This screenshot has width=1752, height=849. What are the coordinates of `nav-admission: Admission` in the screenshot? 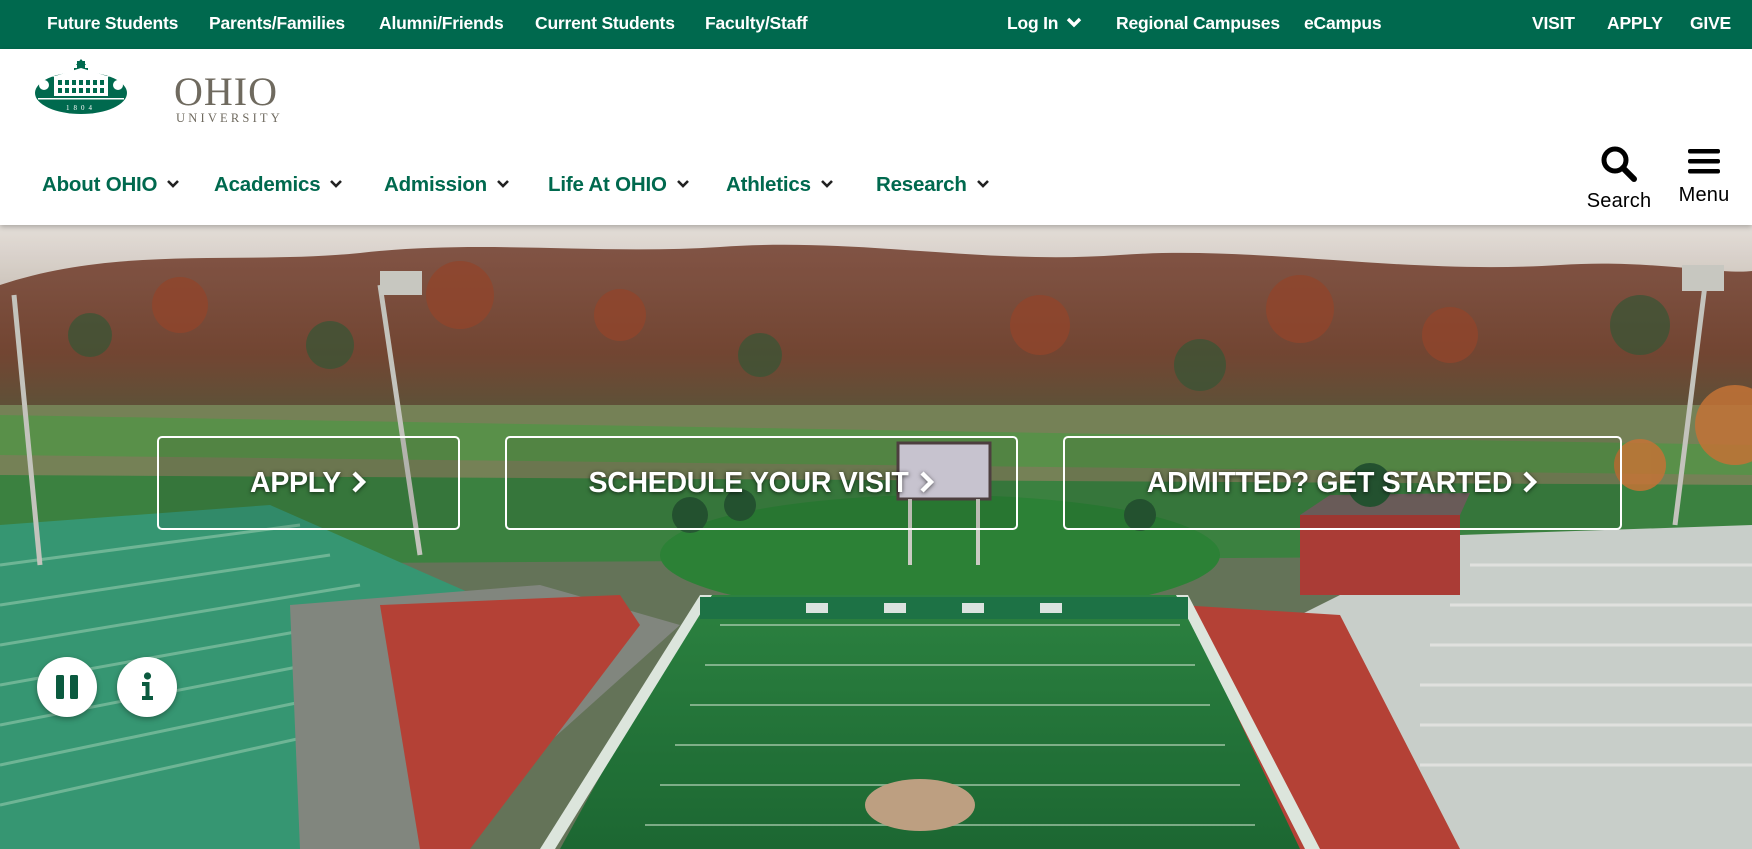 It's located at (447, 185).